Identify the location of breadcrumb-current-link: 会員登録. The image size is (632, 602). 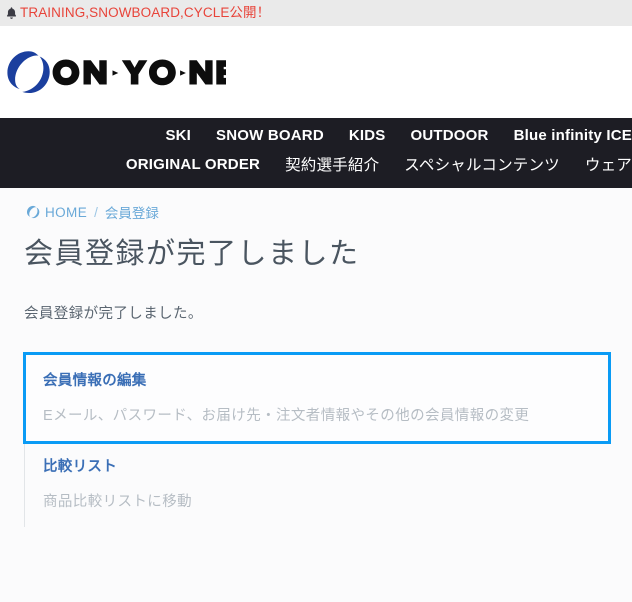
(132, 212).